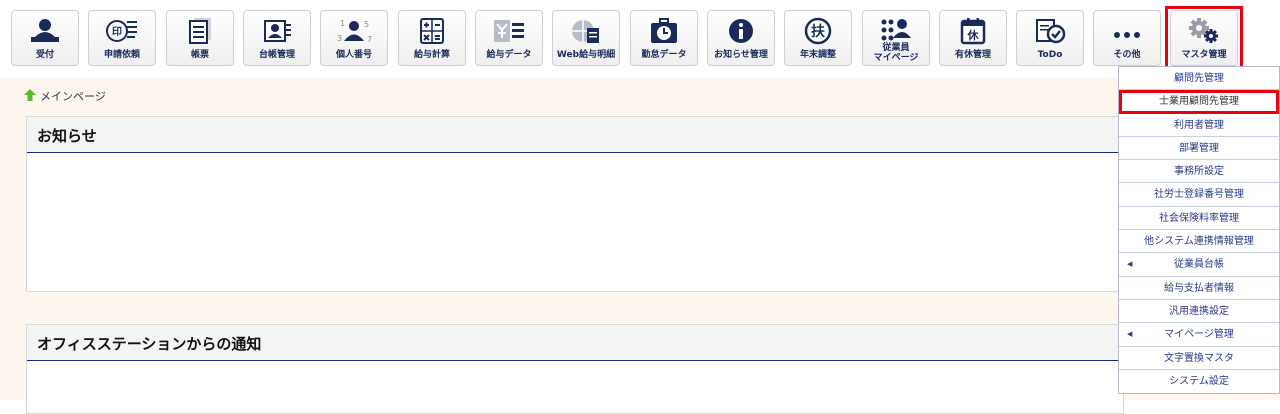  What do you see at coordinates (276, 55) in the screenshot?
I see `ledger-label: 台帳管理` at bounding box center [276, 55].